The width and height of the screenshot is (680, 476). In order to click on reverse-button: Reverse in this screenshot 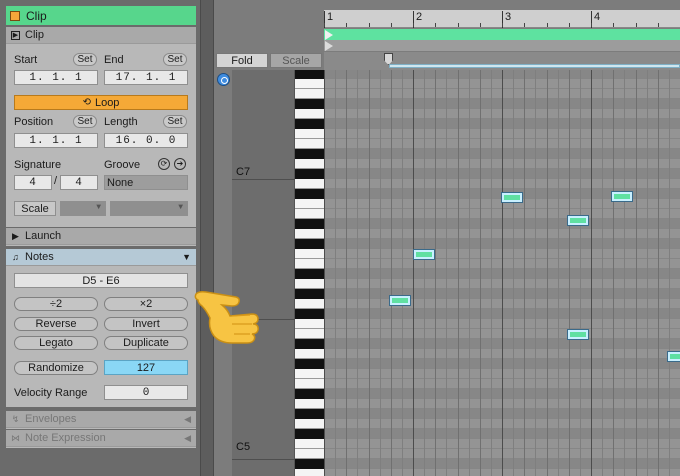, I will do `click(56, 324)`.